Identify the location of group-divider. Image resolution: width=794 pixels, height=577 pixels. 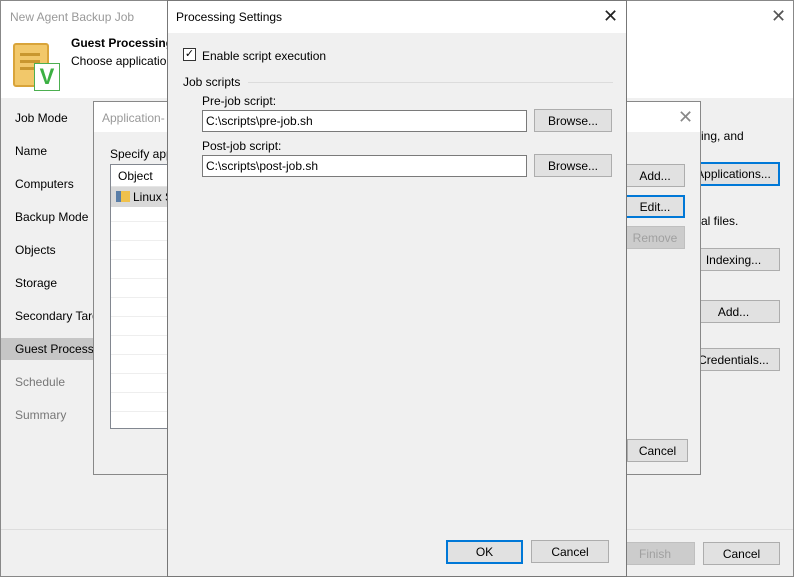
(430, 82).